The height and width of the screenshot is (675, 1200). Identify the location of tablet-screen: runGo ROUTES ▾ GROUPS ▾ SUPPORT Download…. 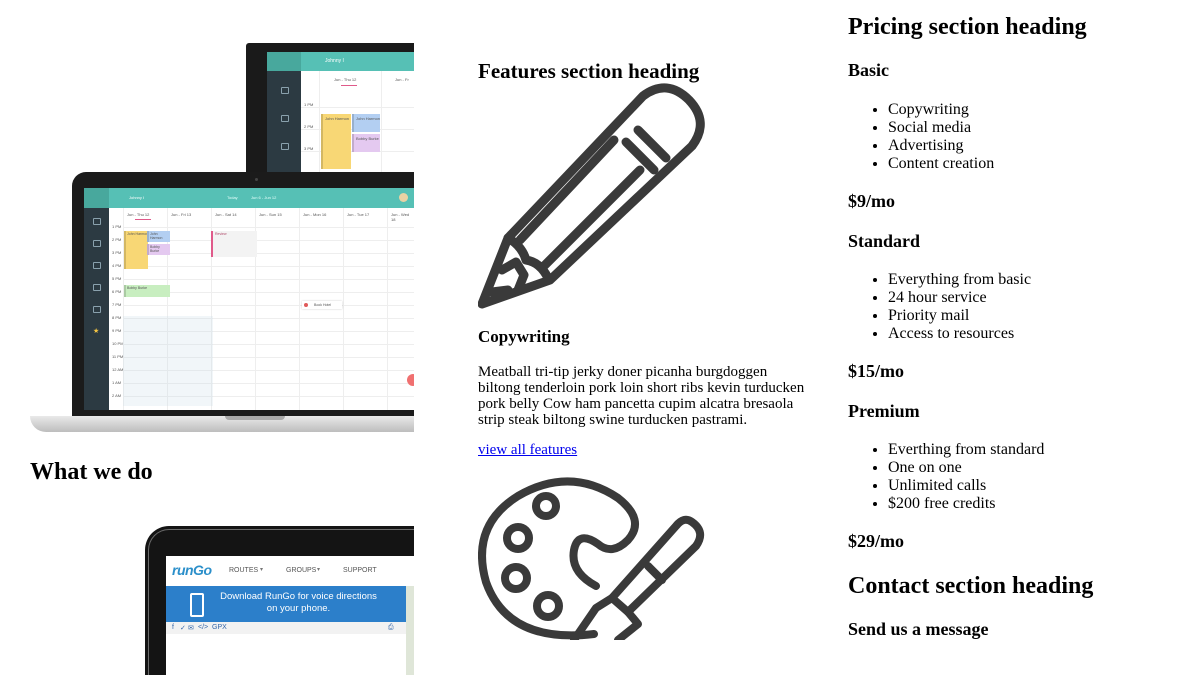
(290, 615).